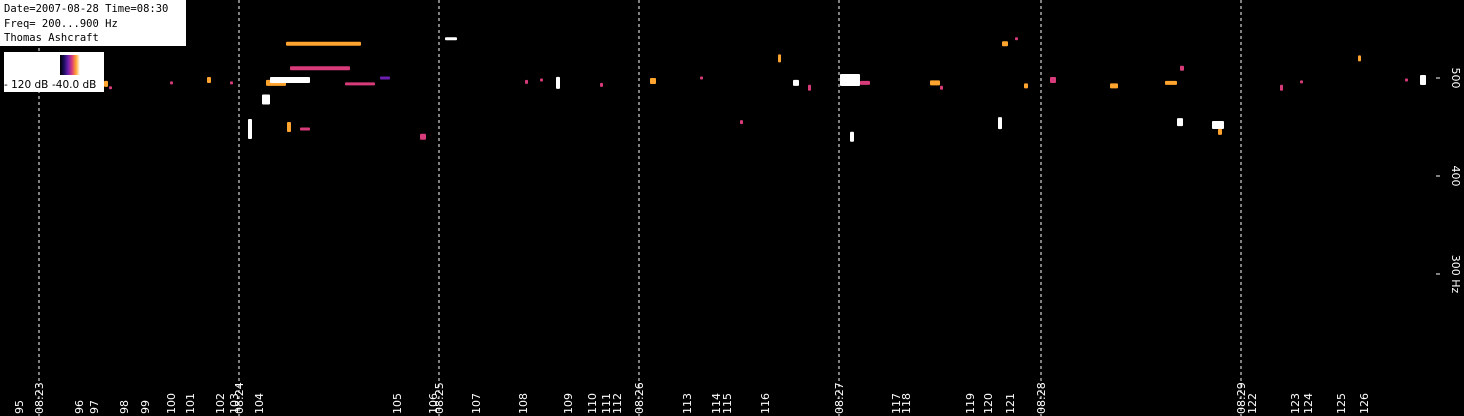 The image size is (1464, 416). What do you see at coordinates (988, 403) in the screenshot?
I see `event-label: 120` at bounding box center [988, 403].